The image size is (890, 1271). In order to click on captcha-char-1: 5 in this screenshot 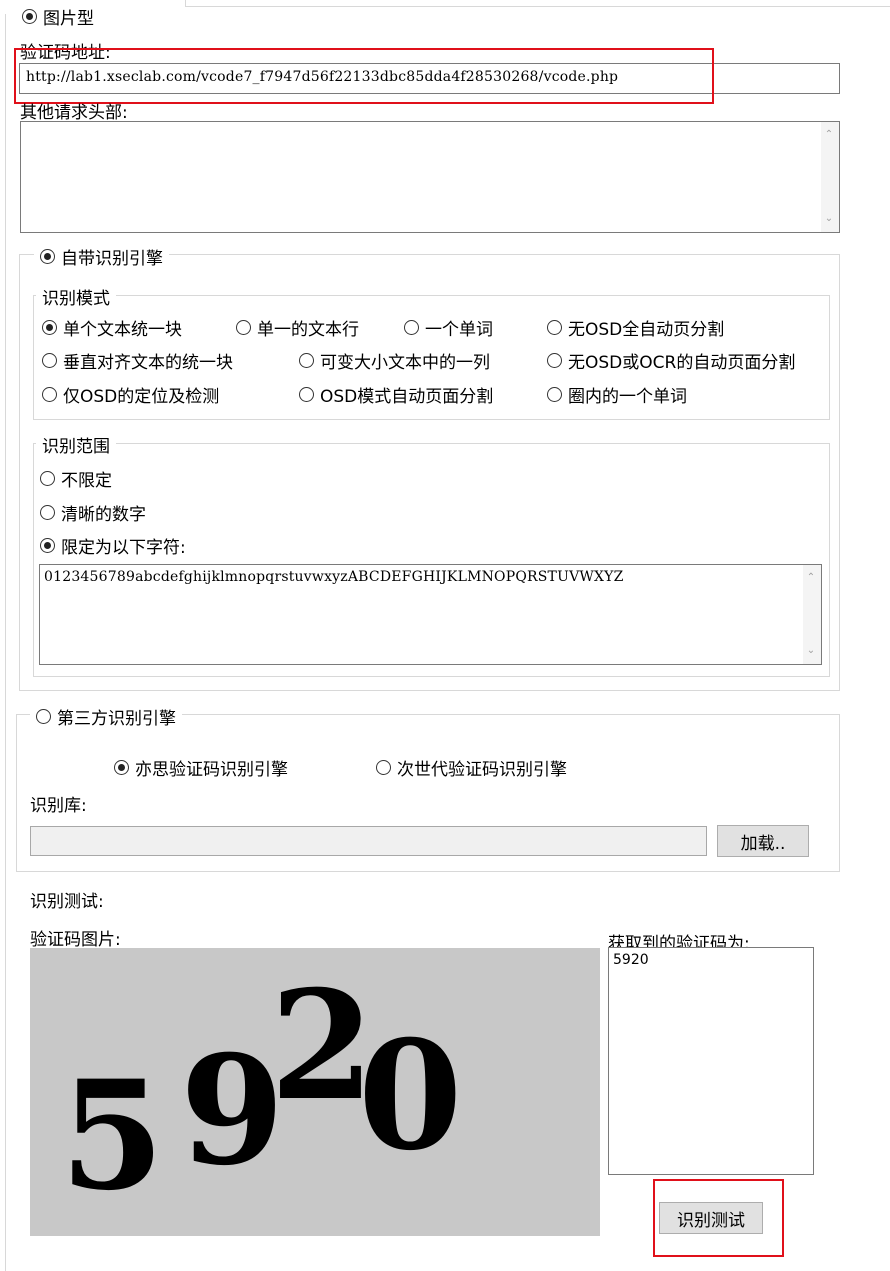, I will do `click(112, 1136)`.